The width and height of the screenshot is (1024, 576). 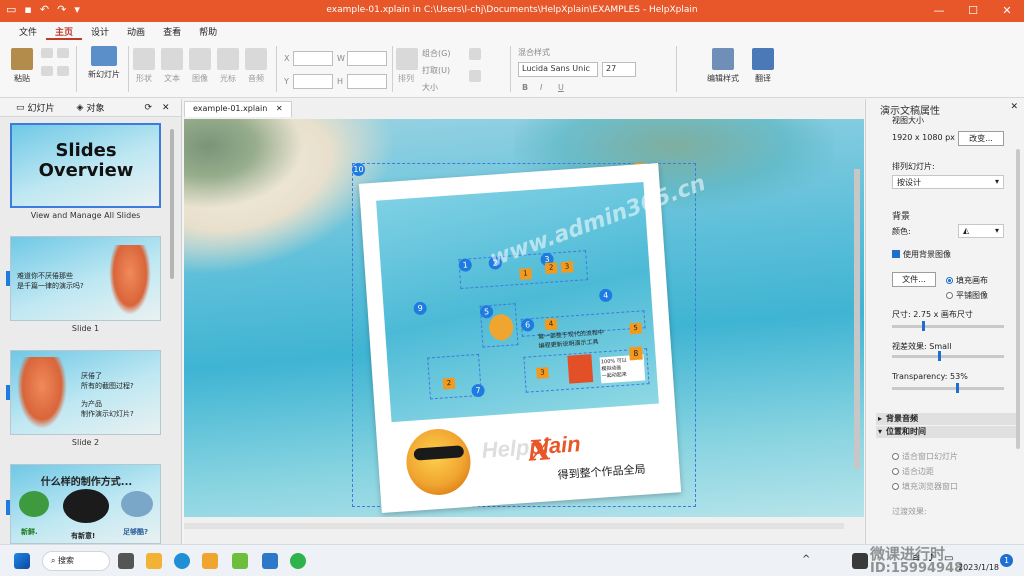 I want to click on fit-margin-radio: 适合边距, so click(x=913, y=471).